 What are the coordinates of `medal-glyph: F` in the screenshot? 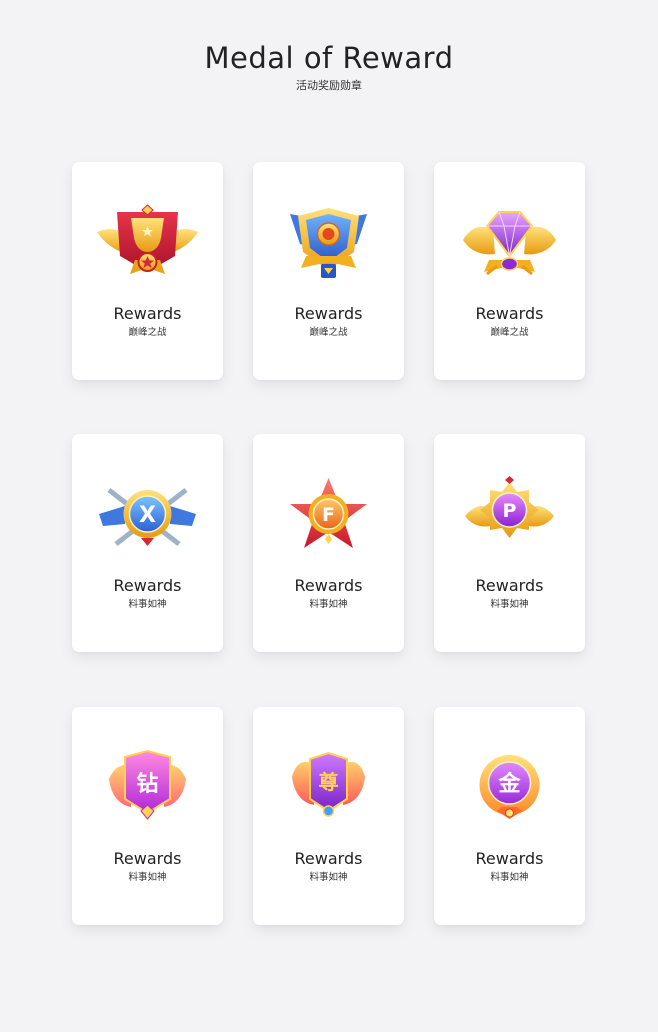 It's located at (328, 515).